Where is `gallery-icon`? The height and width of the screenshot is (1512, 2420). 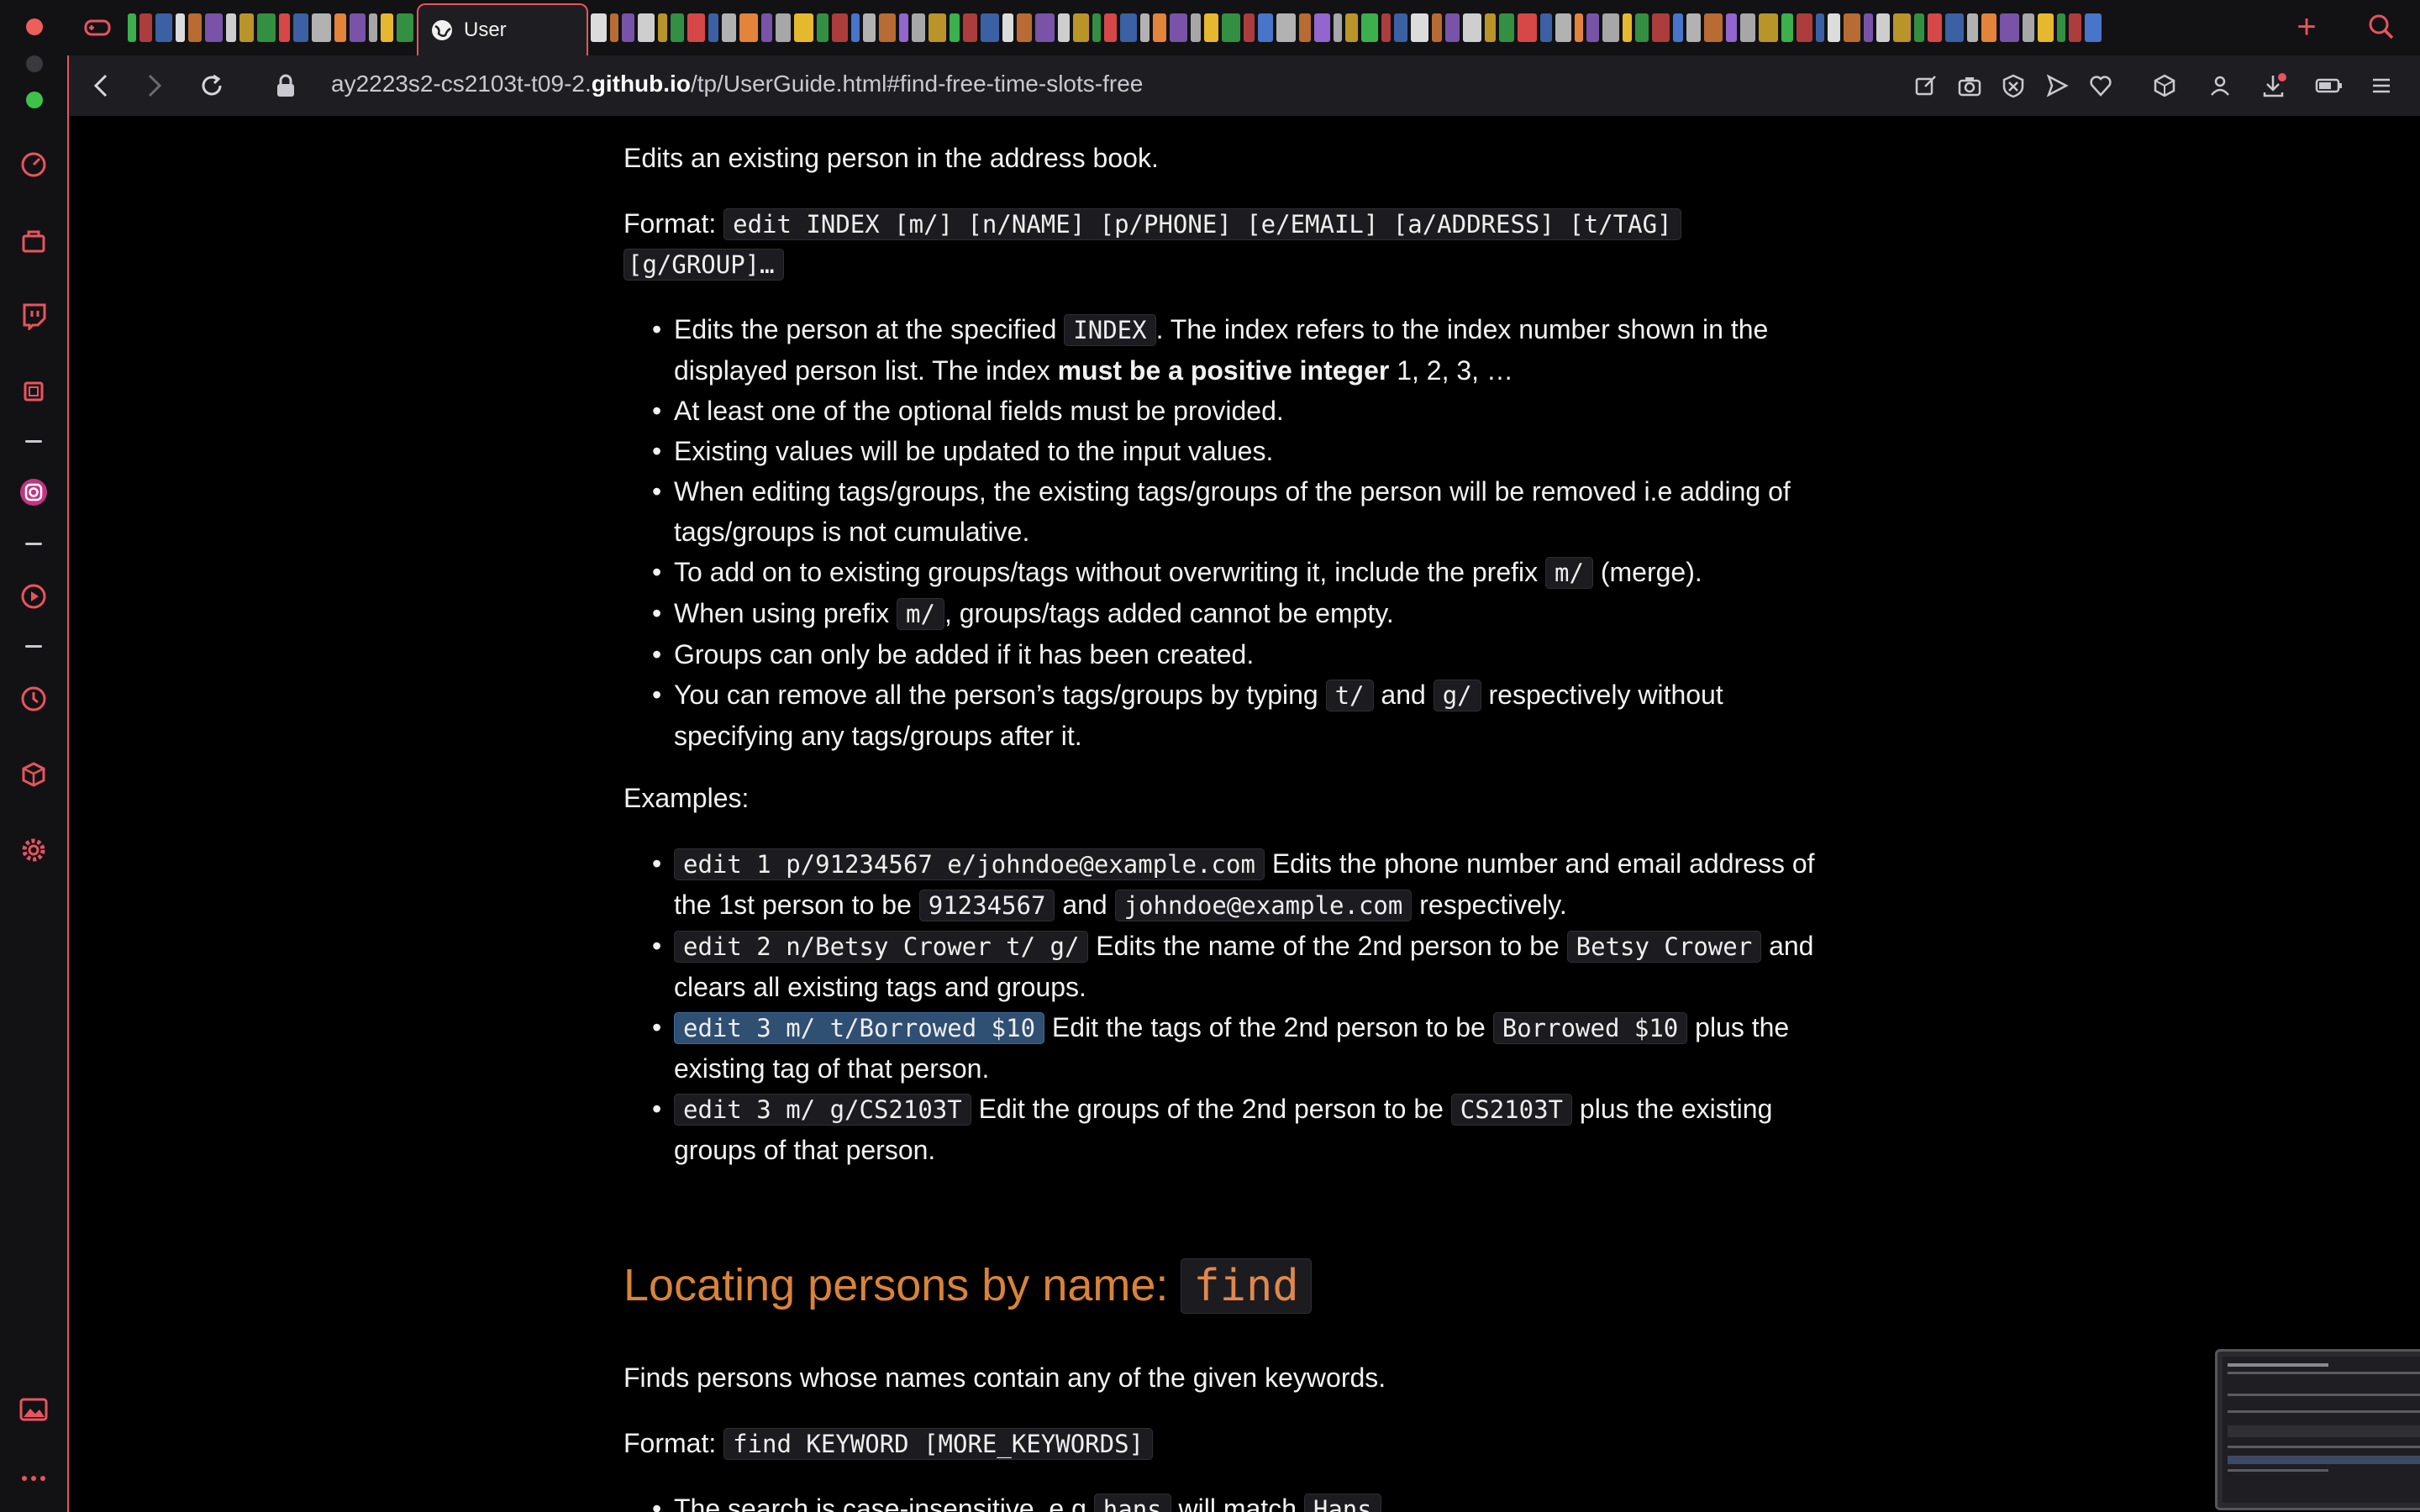
gallery-icon is located at coordinates (34, 1409).